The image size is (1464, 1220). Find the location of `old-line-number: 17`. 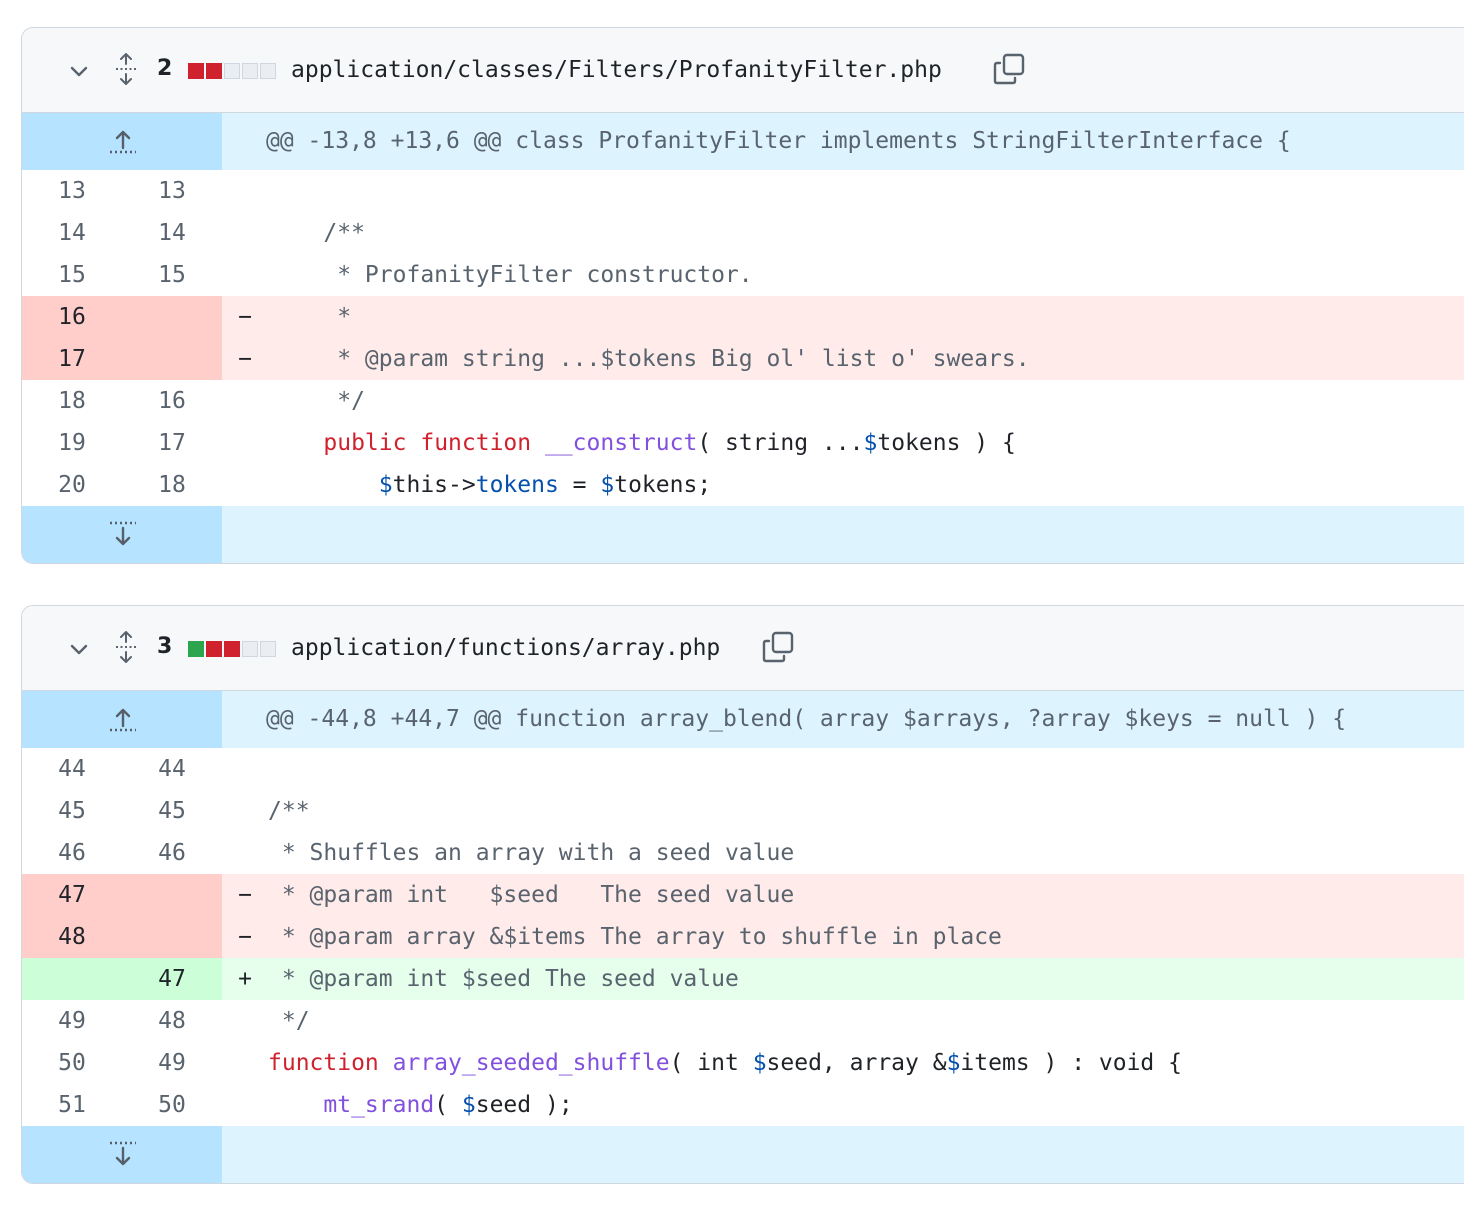

old-line-number: 17 is located at coordinates (72, 359).